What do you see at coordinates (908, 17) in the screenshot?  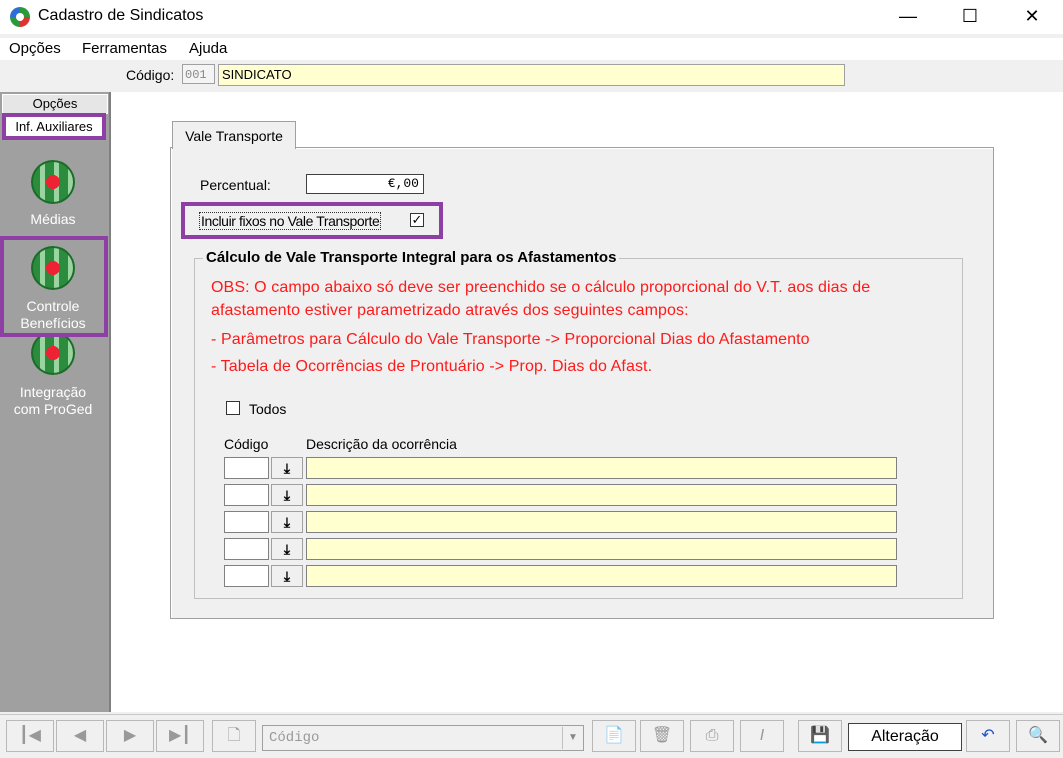 I see `minimize-icon: —` at bounding box center [908, 17].